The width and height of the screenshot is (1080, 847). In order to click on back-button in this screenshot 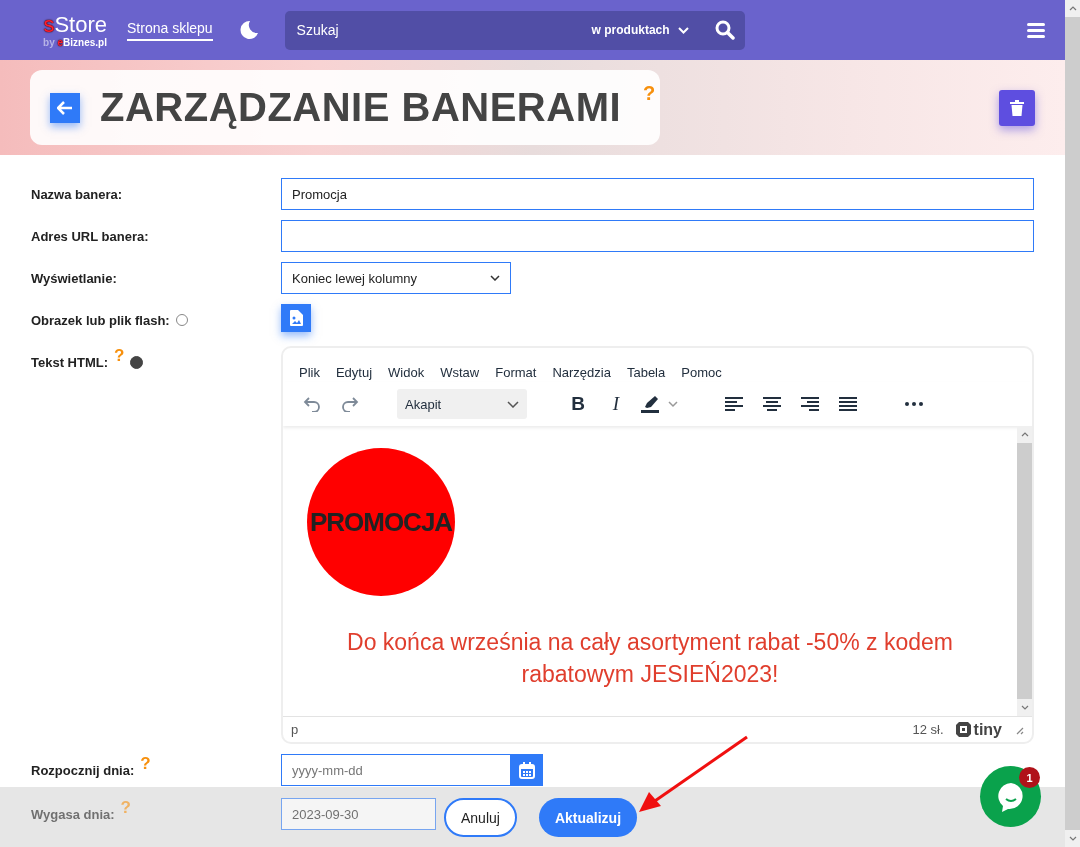, I will do `click(65, 107)`.